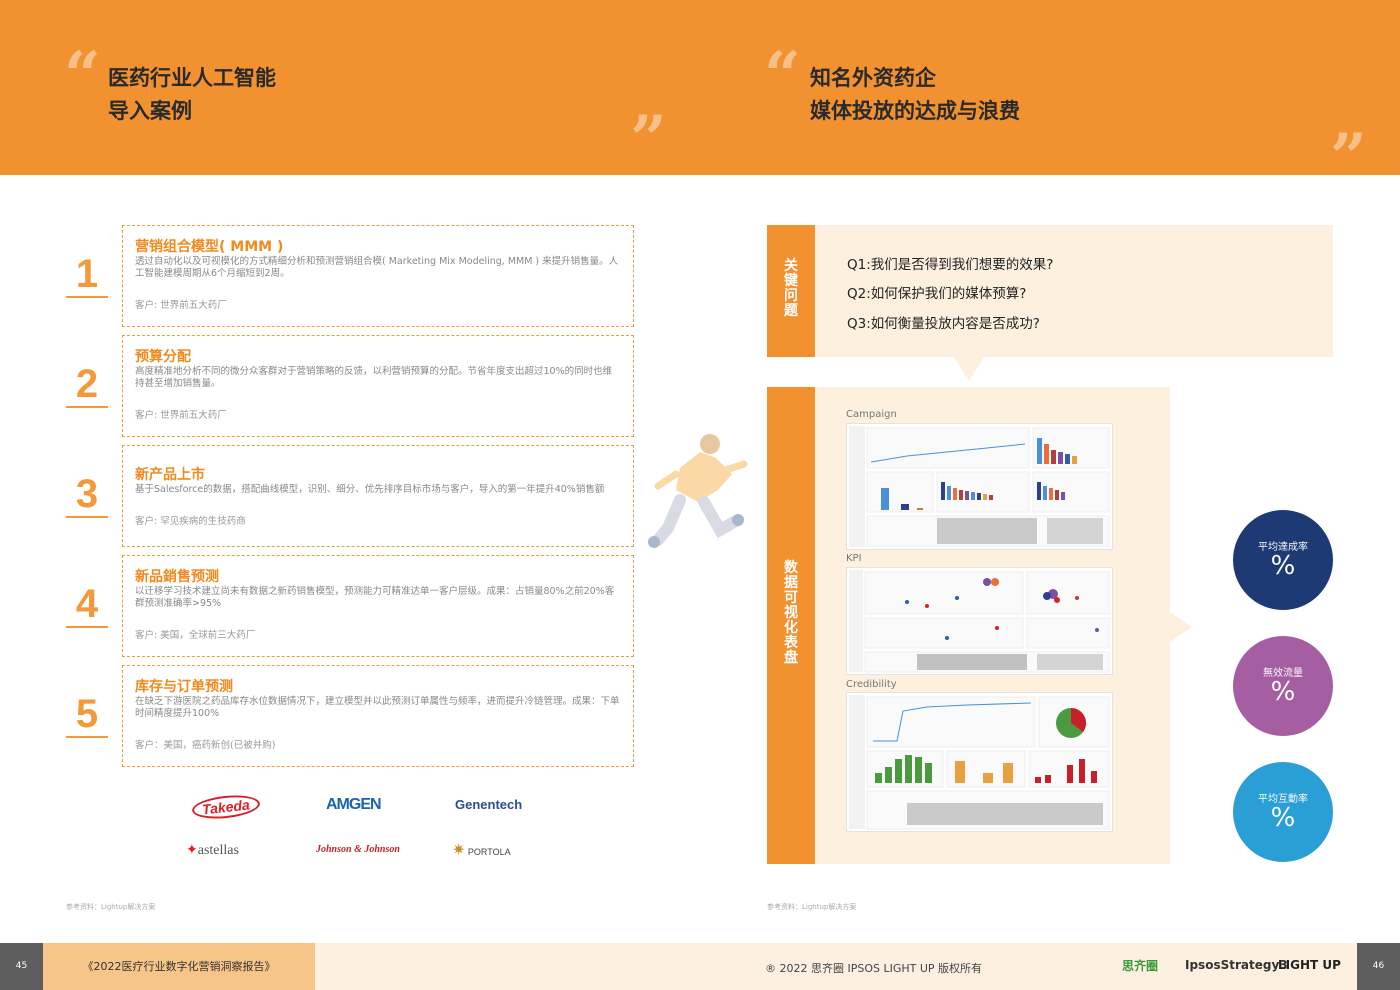 This screenshot has width=1400, height=990. What do you see at coordinates (358, 849) in the screenshot?
I see `jnj-logo: Johnson & Johnson` at bounding box center [358, 849].